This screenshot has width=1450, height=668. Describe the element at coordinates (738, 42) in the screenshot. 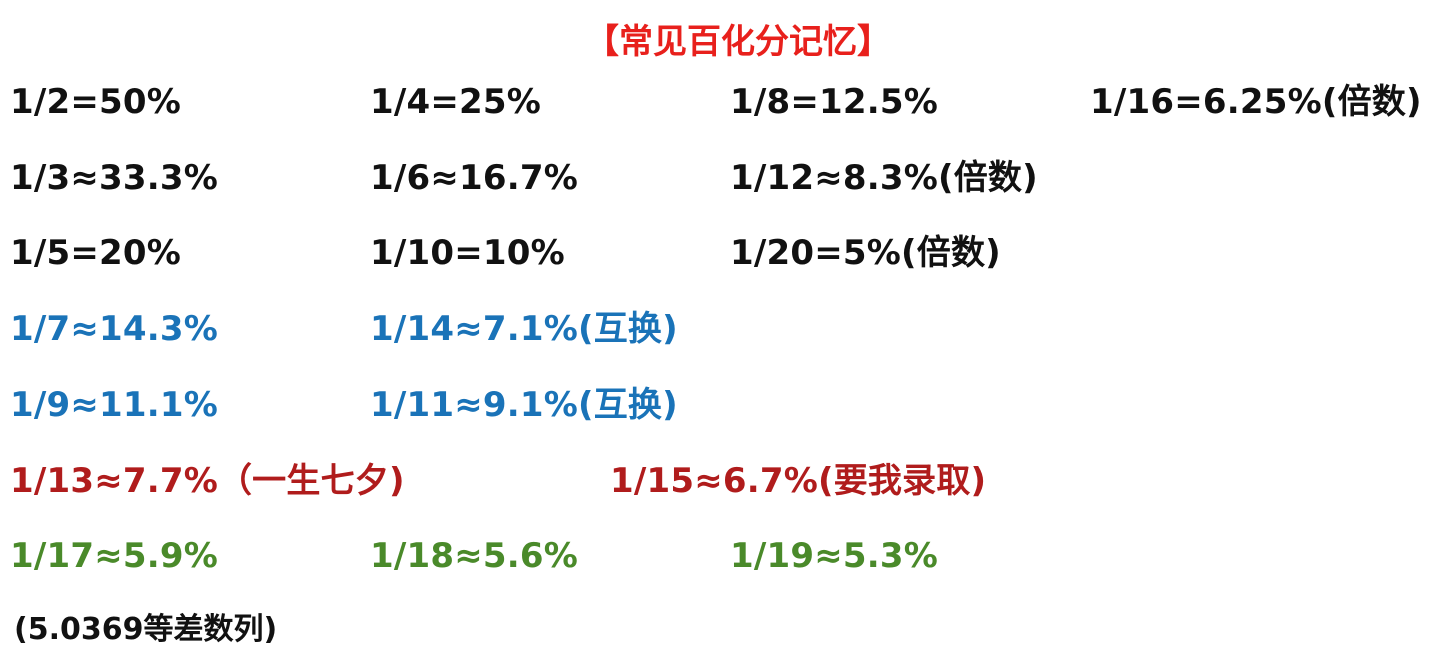

I see `page-title: 【常见百化分记忆】` at that location.